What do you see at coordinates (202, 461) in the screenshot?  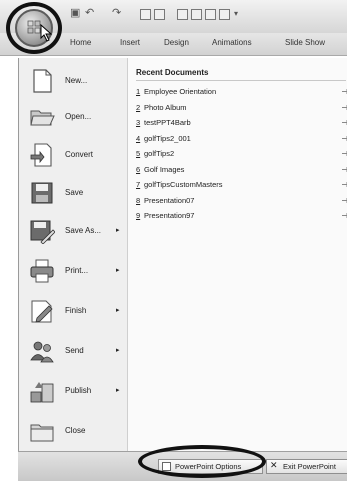 I see `highlight-ring-options` at bounding box center [202, 461].